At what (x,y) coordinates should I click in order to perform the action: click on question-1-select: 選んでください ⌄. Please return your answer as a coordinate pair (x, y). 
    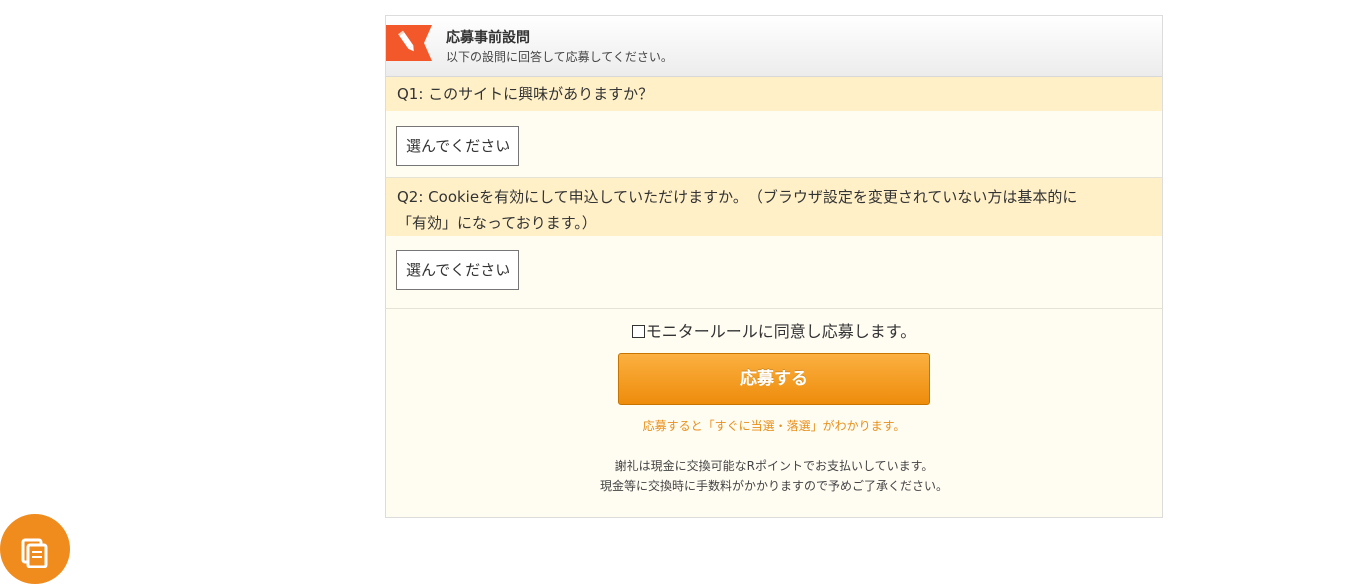
    Looking at the image, I should click on (457, 146).